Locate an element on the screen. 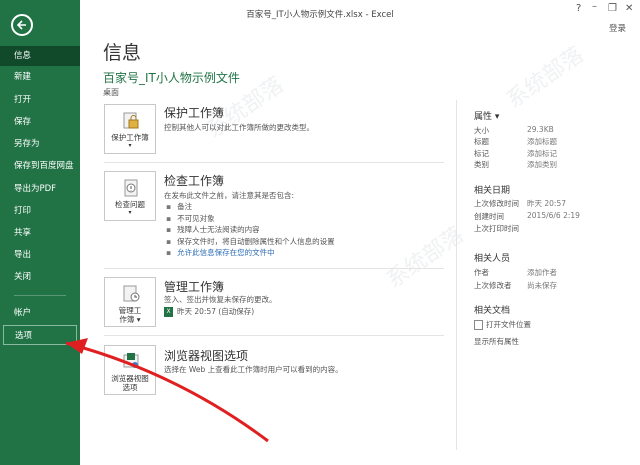 This screenshot has width=640, height=465. annotation-arrow-shaft is located at coordinates (167, 392).